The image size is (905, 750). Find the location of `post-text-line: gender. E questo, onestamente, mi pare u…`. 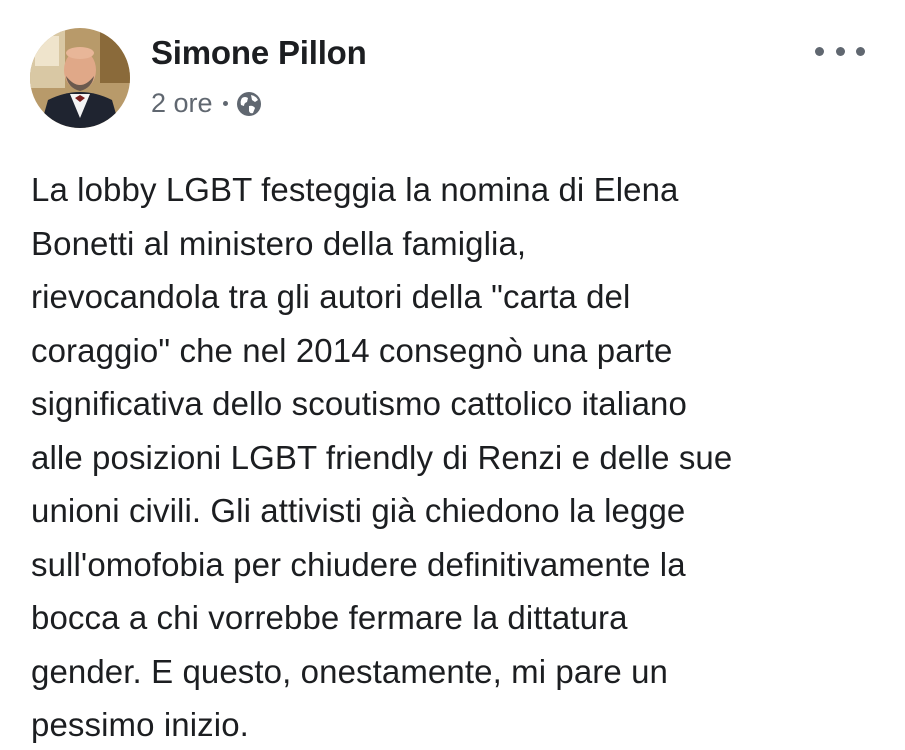

post-text-line: gender. E questo, onestamente, mi pare u… is located at coordinates (350, 671).